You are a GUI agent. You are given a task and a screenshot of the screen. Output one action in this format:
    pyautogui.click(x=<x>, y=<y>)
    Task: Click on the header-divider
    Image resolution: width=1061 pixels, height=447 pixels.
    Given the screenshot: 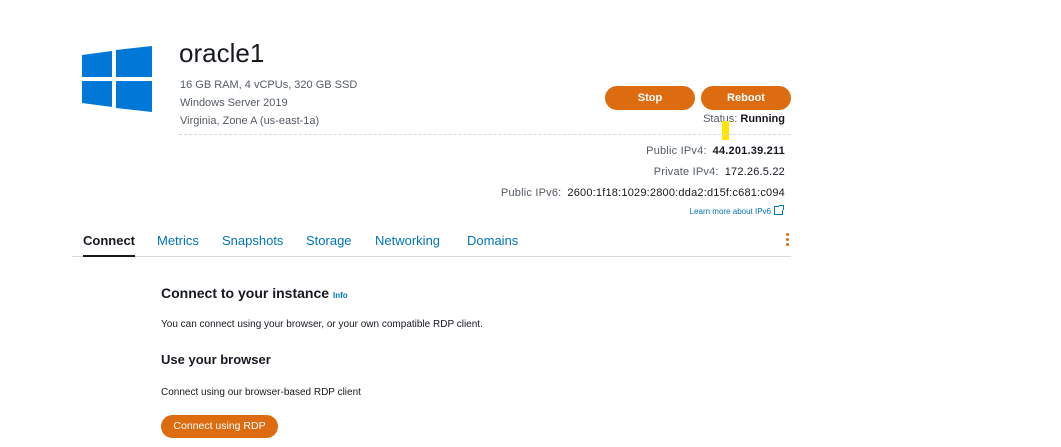 What is the action you would take?
    pyautogui.click(x=485, y=134)
    